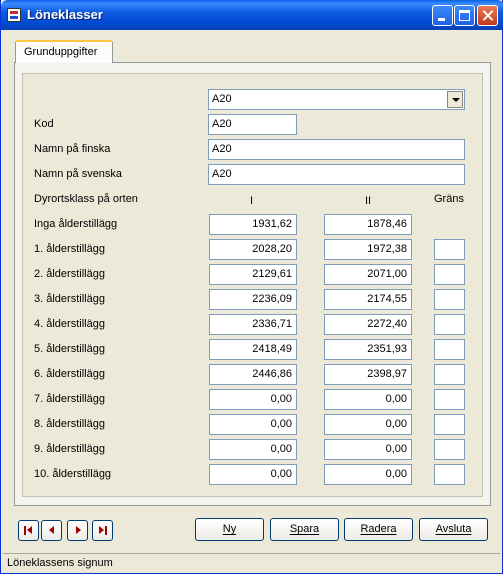 This screenshot has height=574, width=503. I want to click on exit-button: Avsluta, so click(453, 529).